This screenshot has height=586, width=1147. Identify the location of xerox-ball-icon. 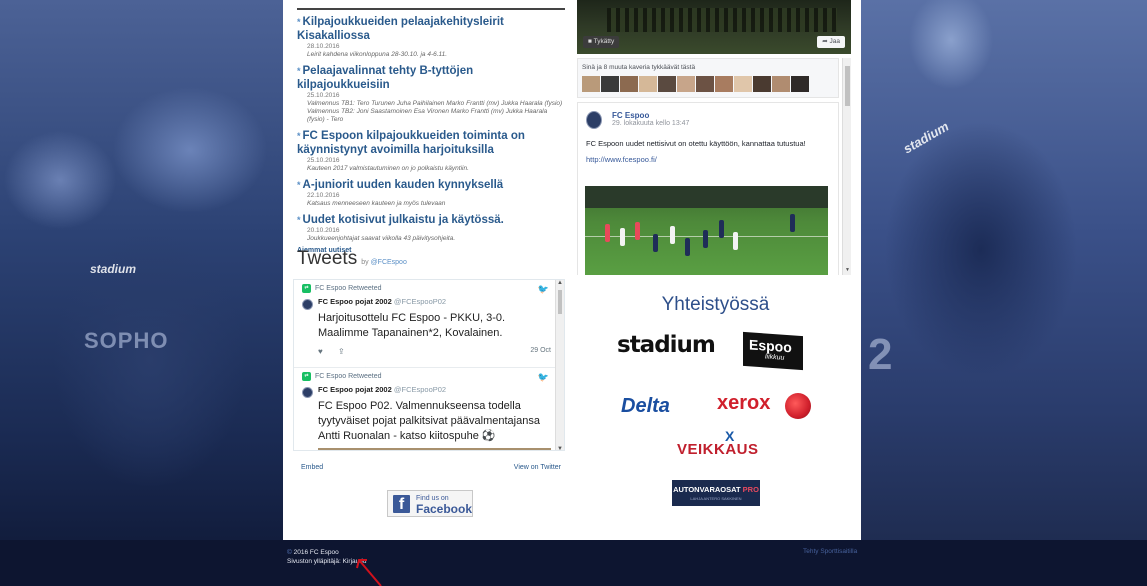
(798, 406).